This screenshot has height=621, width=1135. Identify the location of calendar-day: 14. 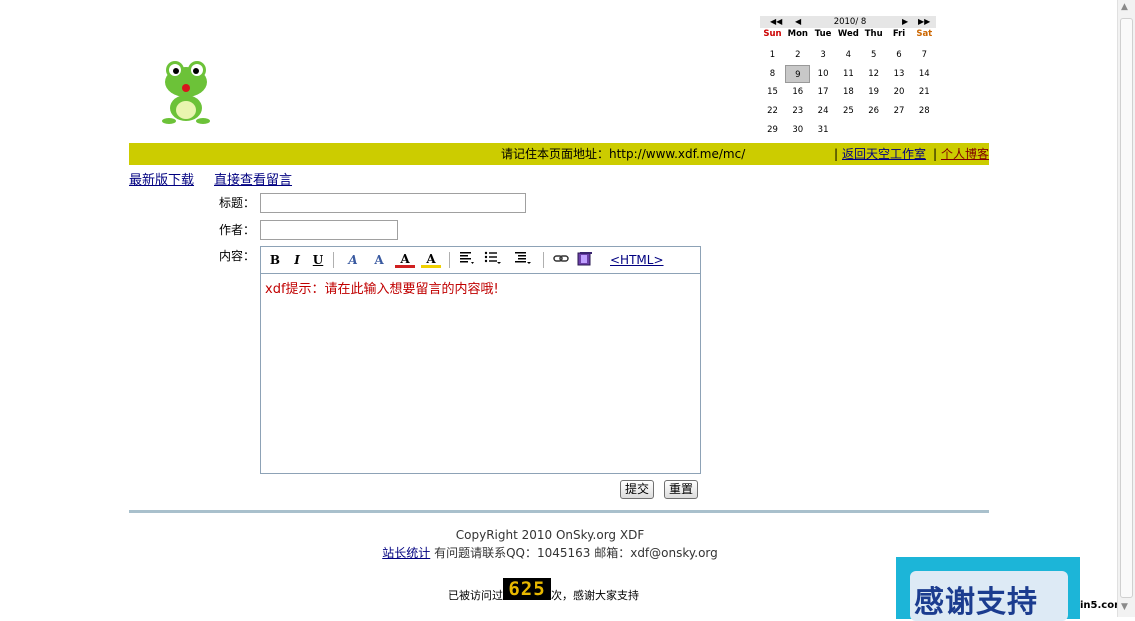
(924, 74).